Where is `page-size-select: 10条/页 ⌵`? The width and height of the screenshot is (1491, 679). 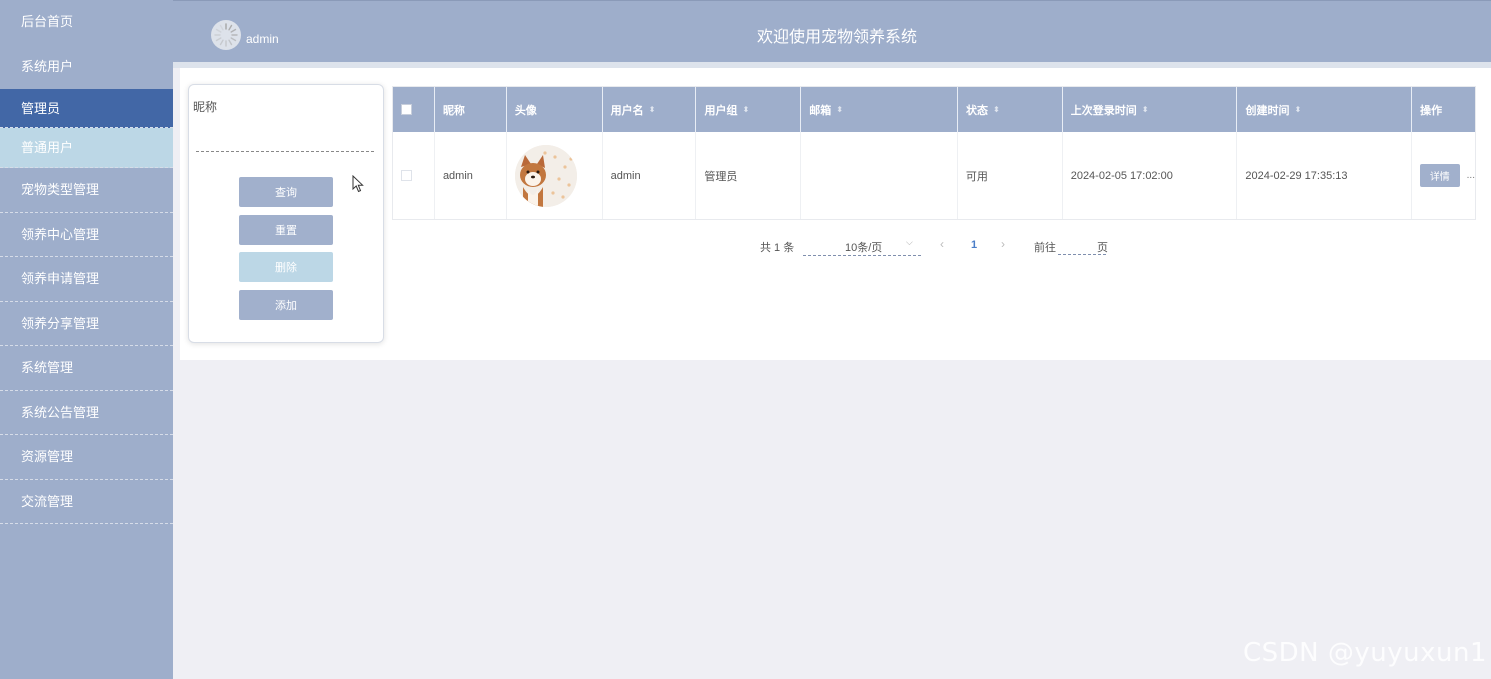
page-size-select: 10条/页 ⌵ is located at coordinates (862, 245).